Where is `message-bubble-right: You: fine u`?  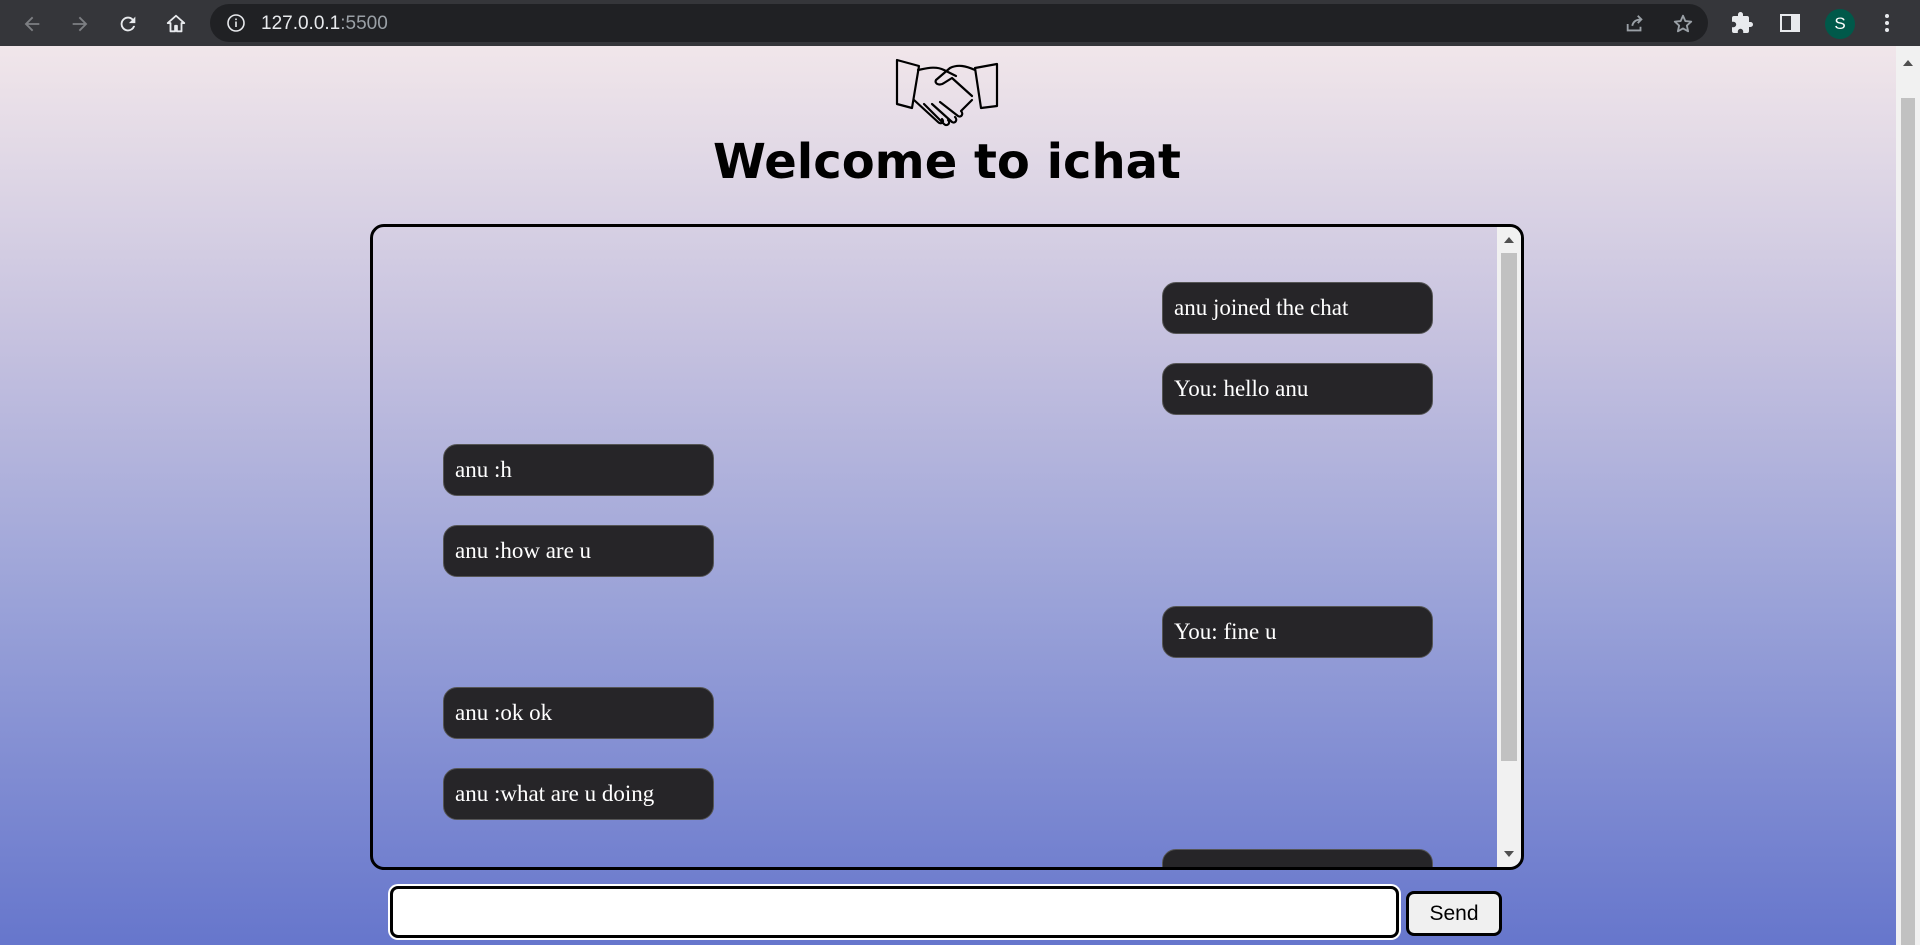
message-bubble-right: You: fine u is located at coordinates (1297, 632).